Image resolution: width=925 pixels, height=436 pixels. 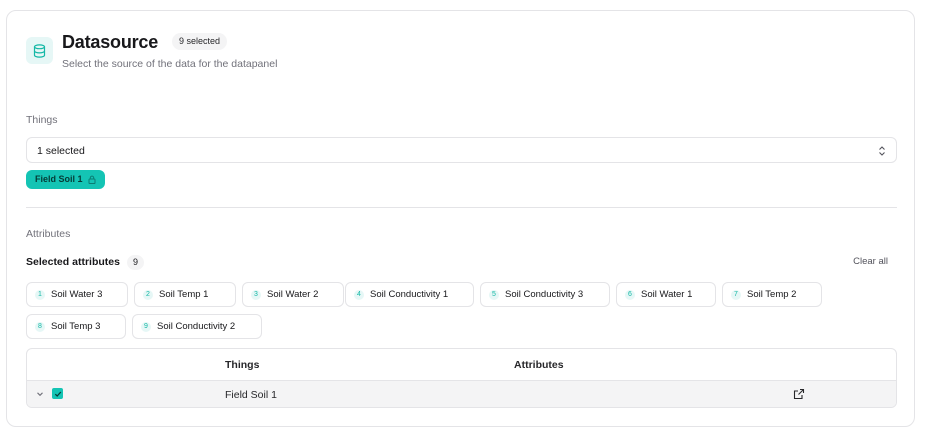 I want to click on attribute-index: 5, so click(x=494, y=294).